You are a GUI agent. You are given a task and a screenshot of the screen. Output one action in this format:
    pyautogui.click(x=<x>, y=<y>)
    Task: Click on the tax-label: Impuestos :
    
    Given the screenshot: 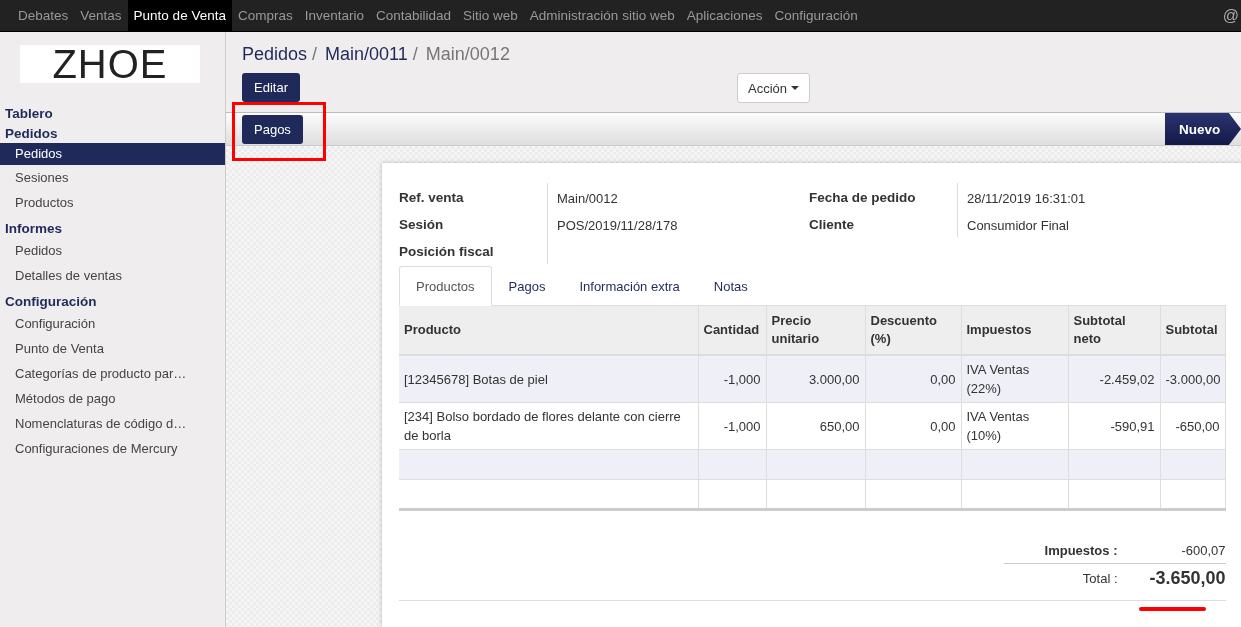 What is the action you would take?
    pyautogui.click(x=1081, y=550)
    